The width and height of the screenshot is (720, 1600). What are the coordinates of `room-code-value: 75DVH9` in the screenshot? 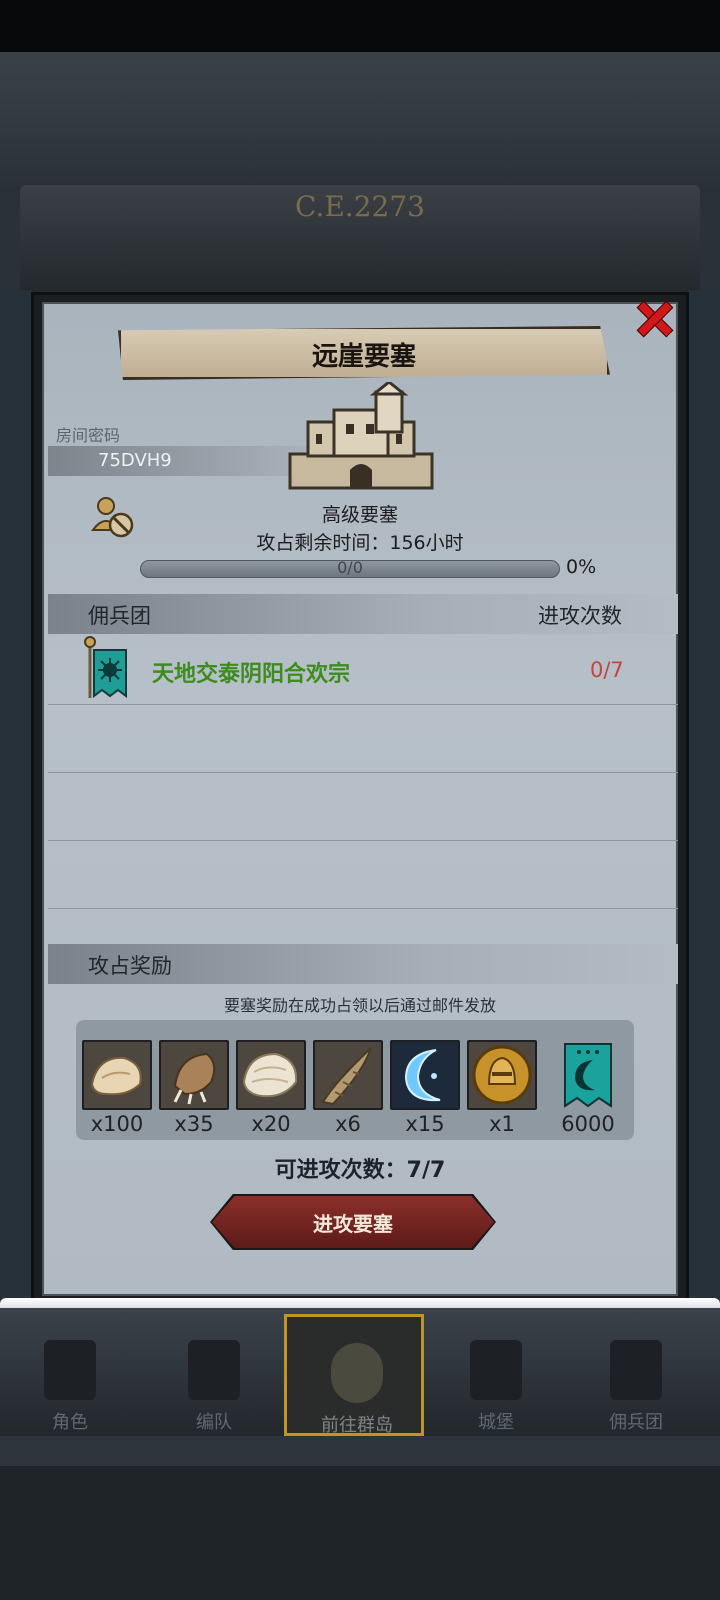 It's located at (135, 460).